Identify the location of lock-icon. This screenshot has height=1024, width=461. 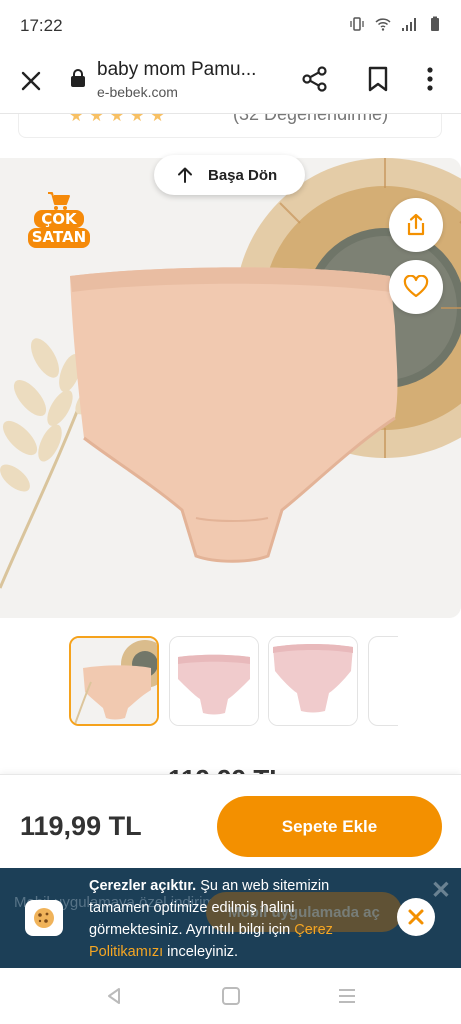
(78, 78).